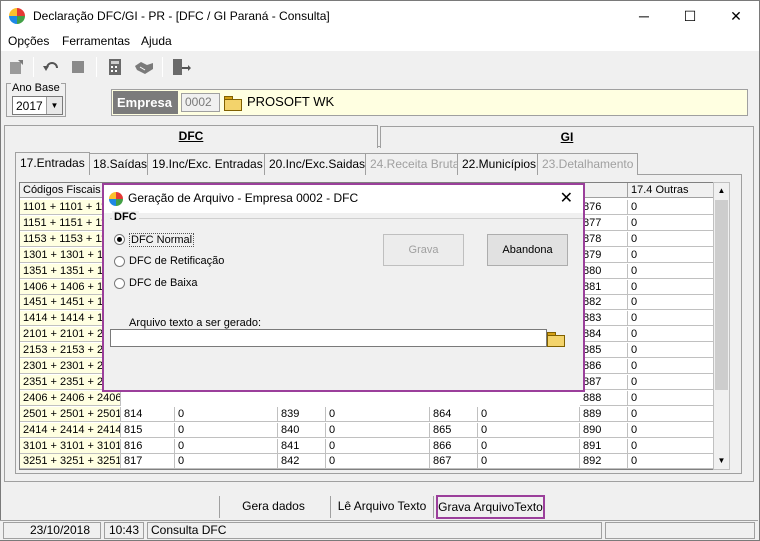 This screenshot has height=541, width=760. I want to click on close-button: ✕, so click(736, 16).